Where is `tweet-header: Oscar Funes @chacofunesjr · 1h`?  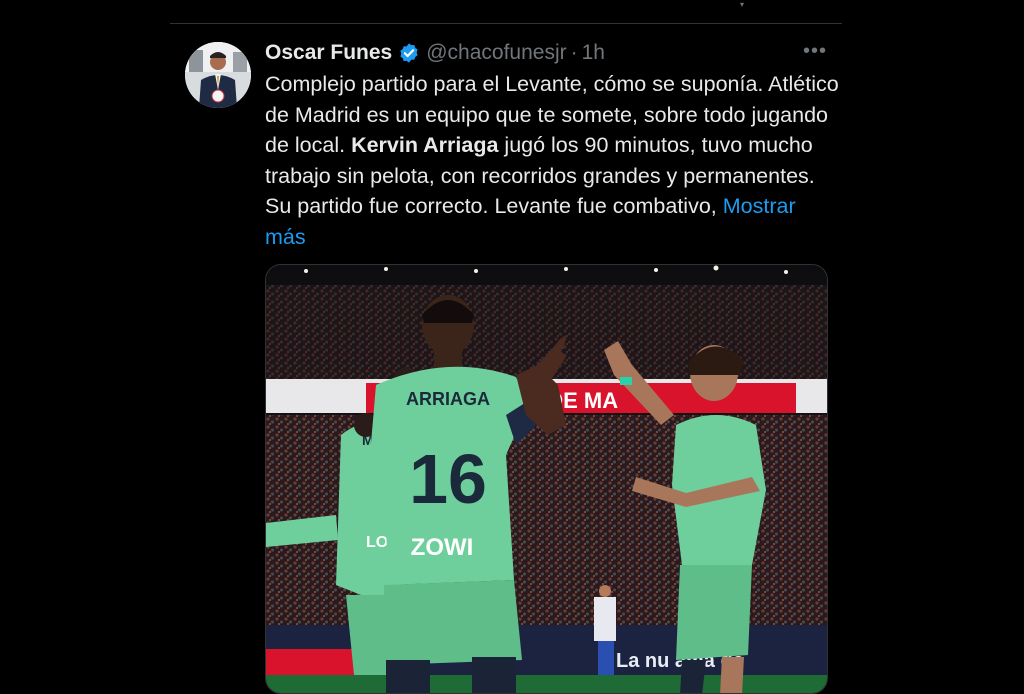 tweet-header: Oscar Funes @chacofunesjr · 1h is located at coordinates (435, 53).